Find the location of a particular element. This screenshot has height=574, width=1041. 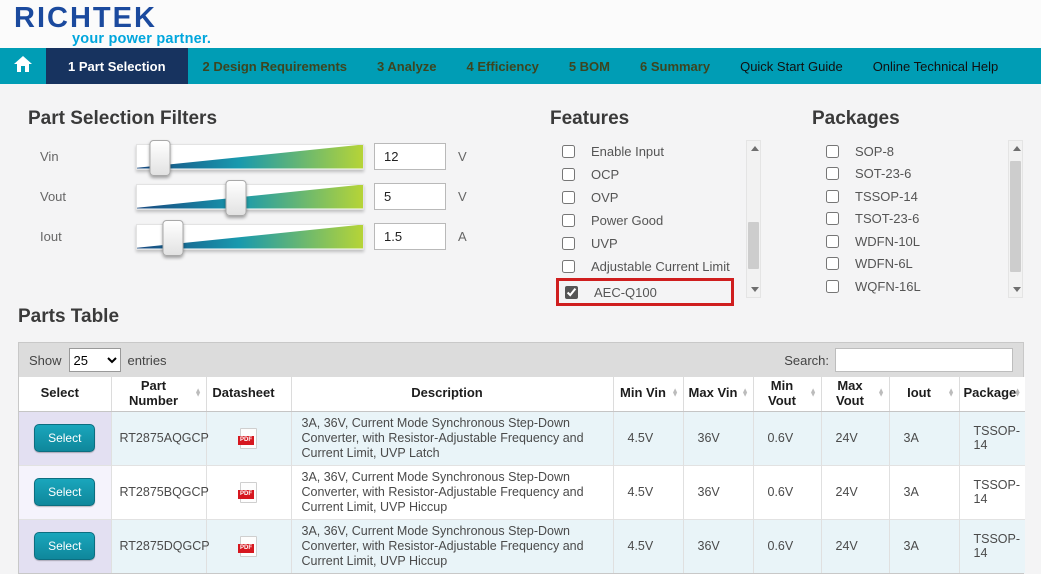

package-label: SOT-23-6 is located at coordinates (883, 174).